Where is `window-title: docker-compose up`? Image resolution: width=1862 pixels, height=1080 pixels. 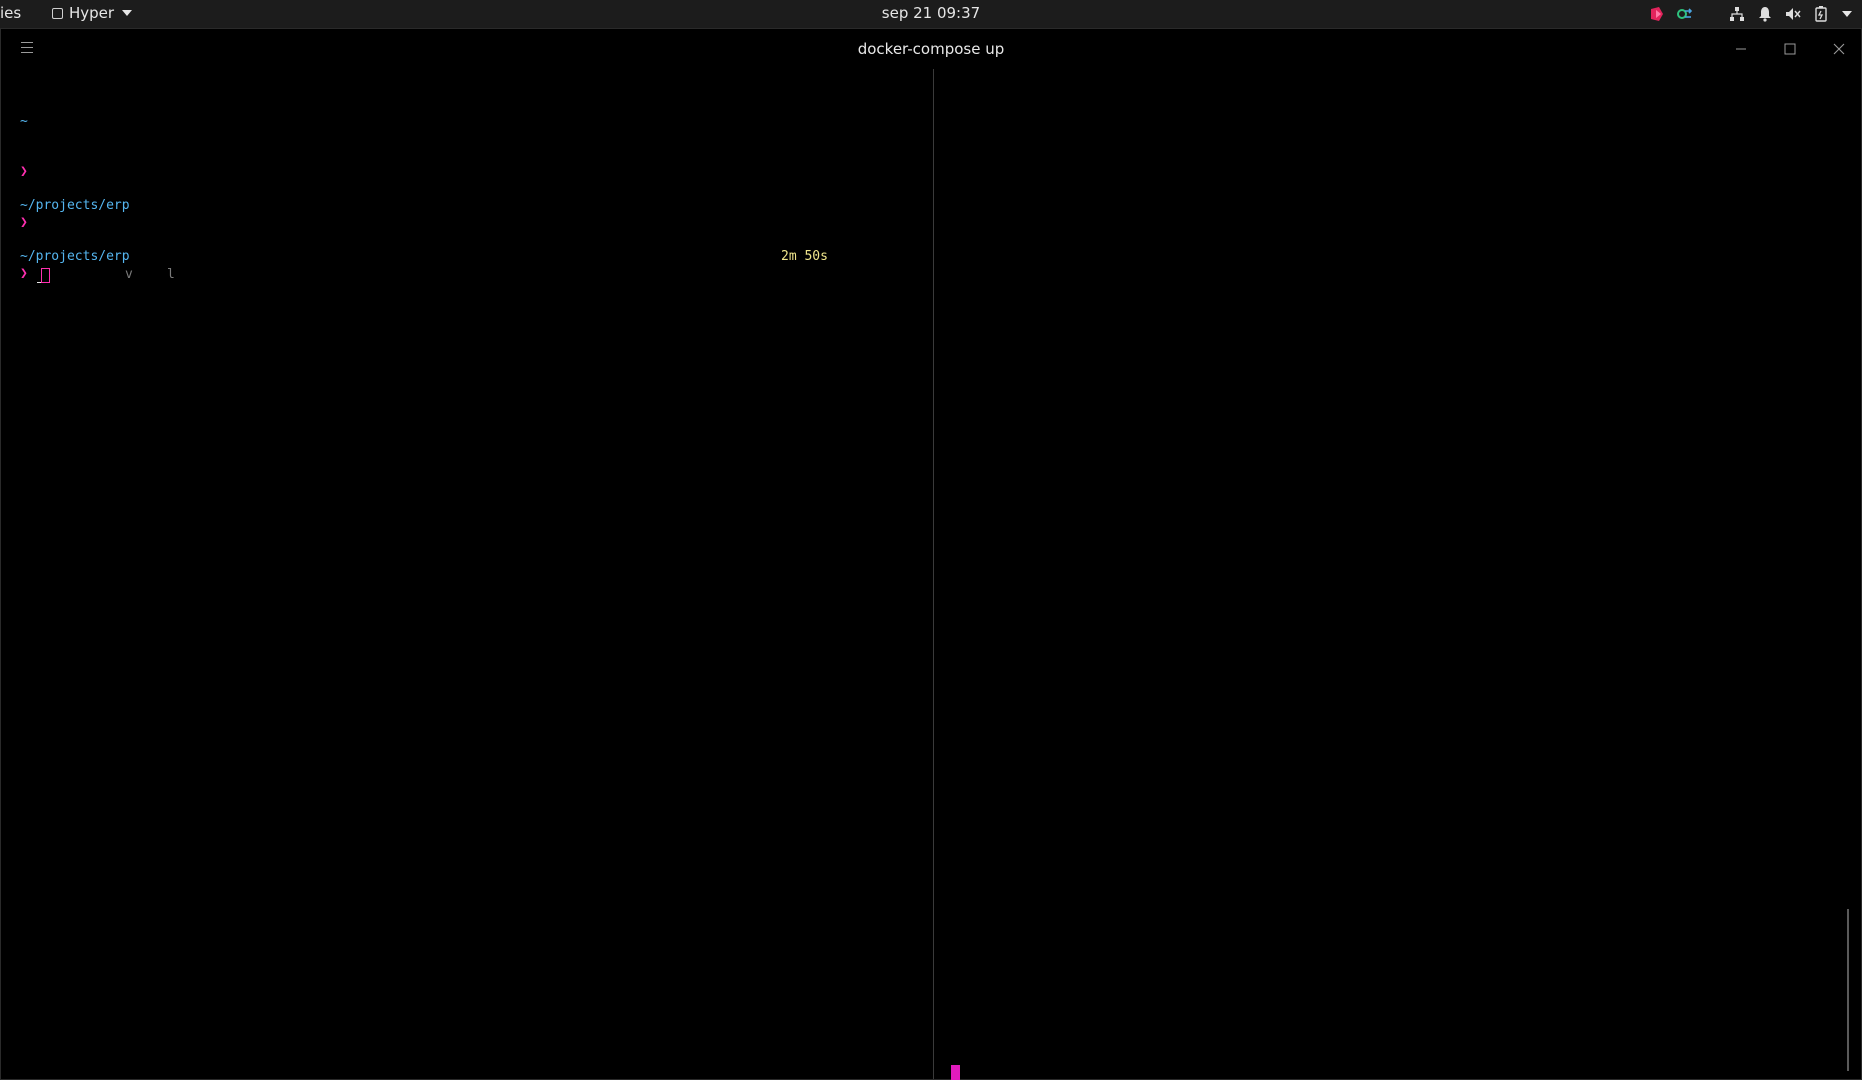 window-title: docker-compose up is located at coordinates (931, 49).